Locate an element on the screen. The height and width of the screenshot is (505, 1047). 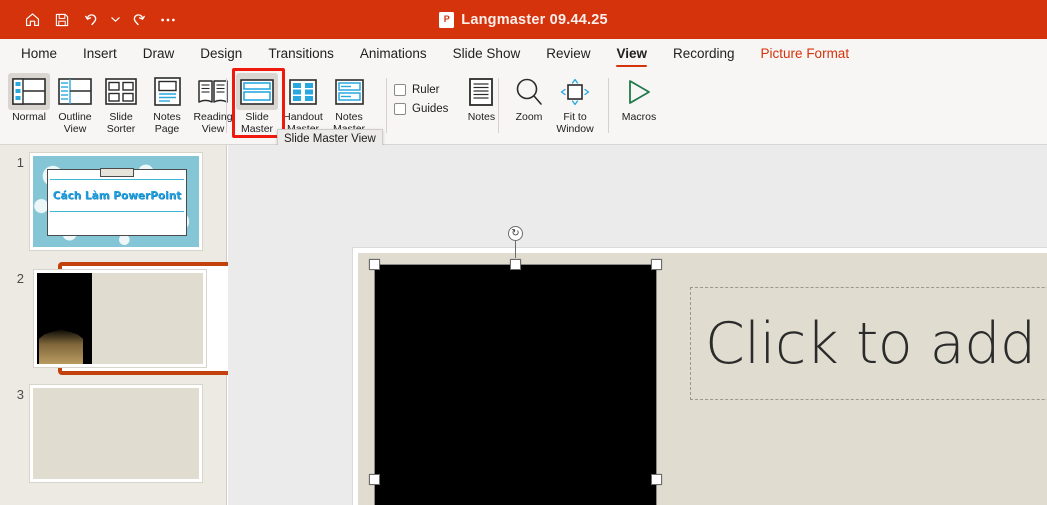
tab-label: Slide Show is located at coordinates (486, 53).